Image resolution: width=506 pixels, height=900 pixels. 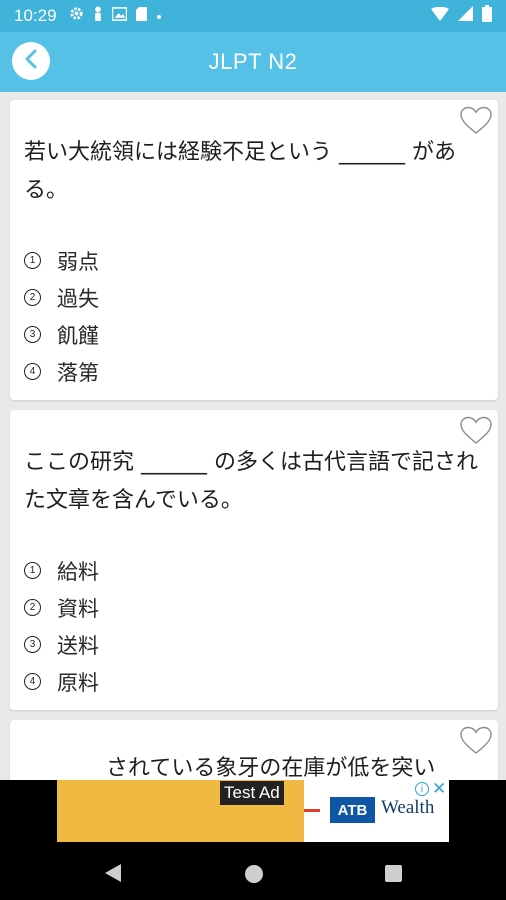 What do you see at coordinates (440, 16) in the screenshot?
I see `wifi-icon` at bounding box center [440, 16].